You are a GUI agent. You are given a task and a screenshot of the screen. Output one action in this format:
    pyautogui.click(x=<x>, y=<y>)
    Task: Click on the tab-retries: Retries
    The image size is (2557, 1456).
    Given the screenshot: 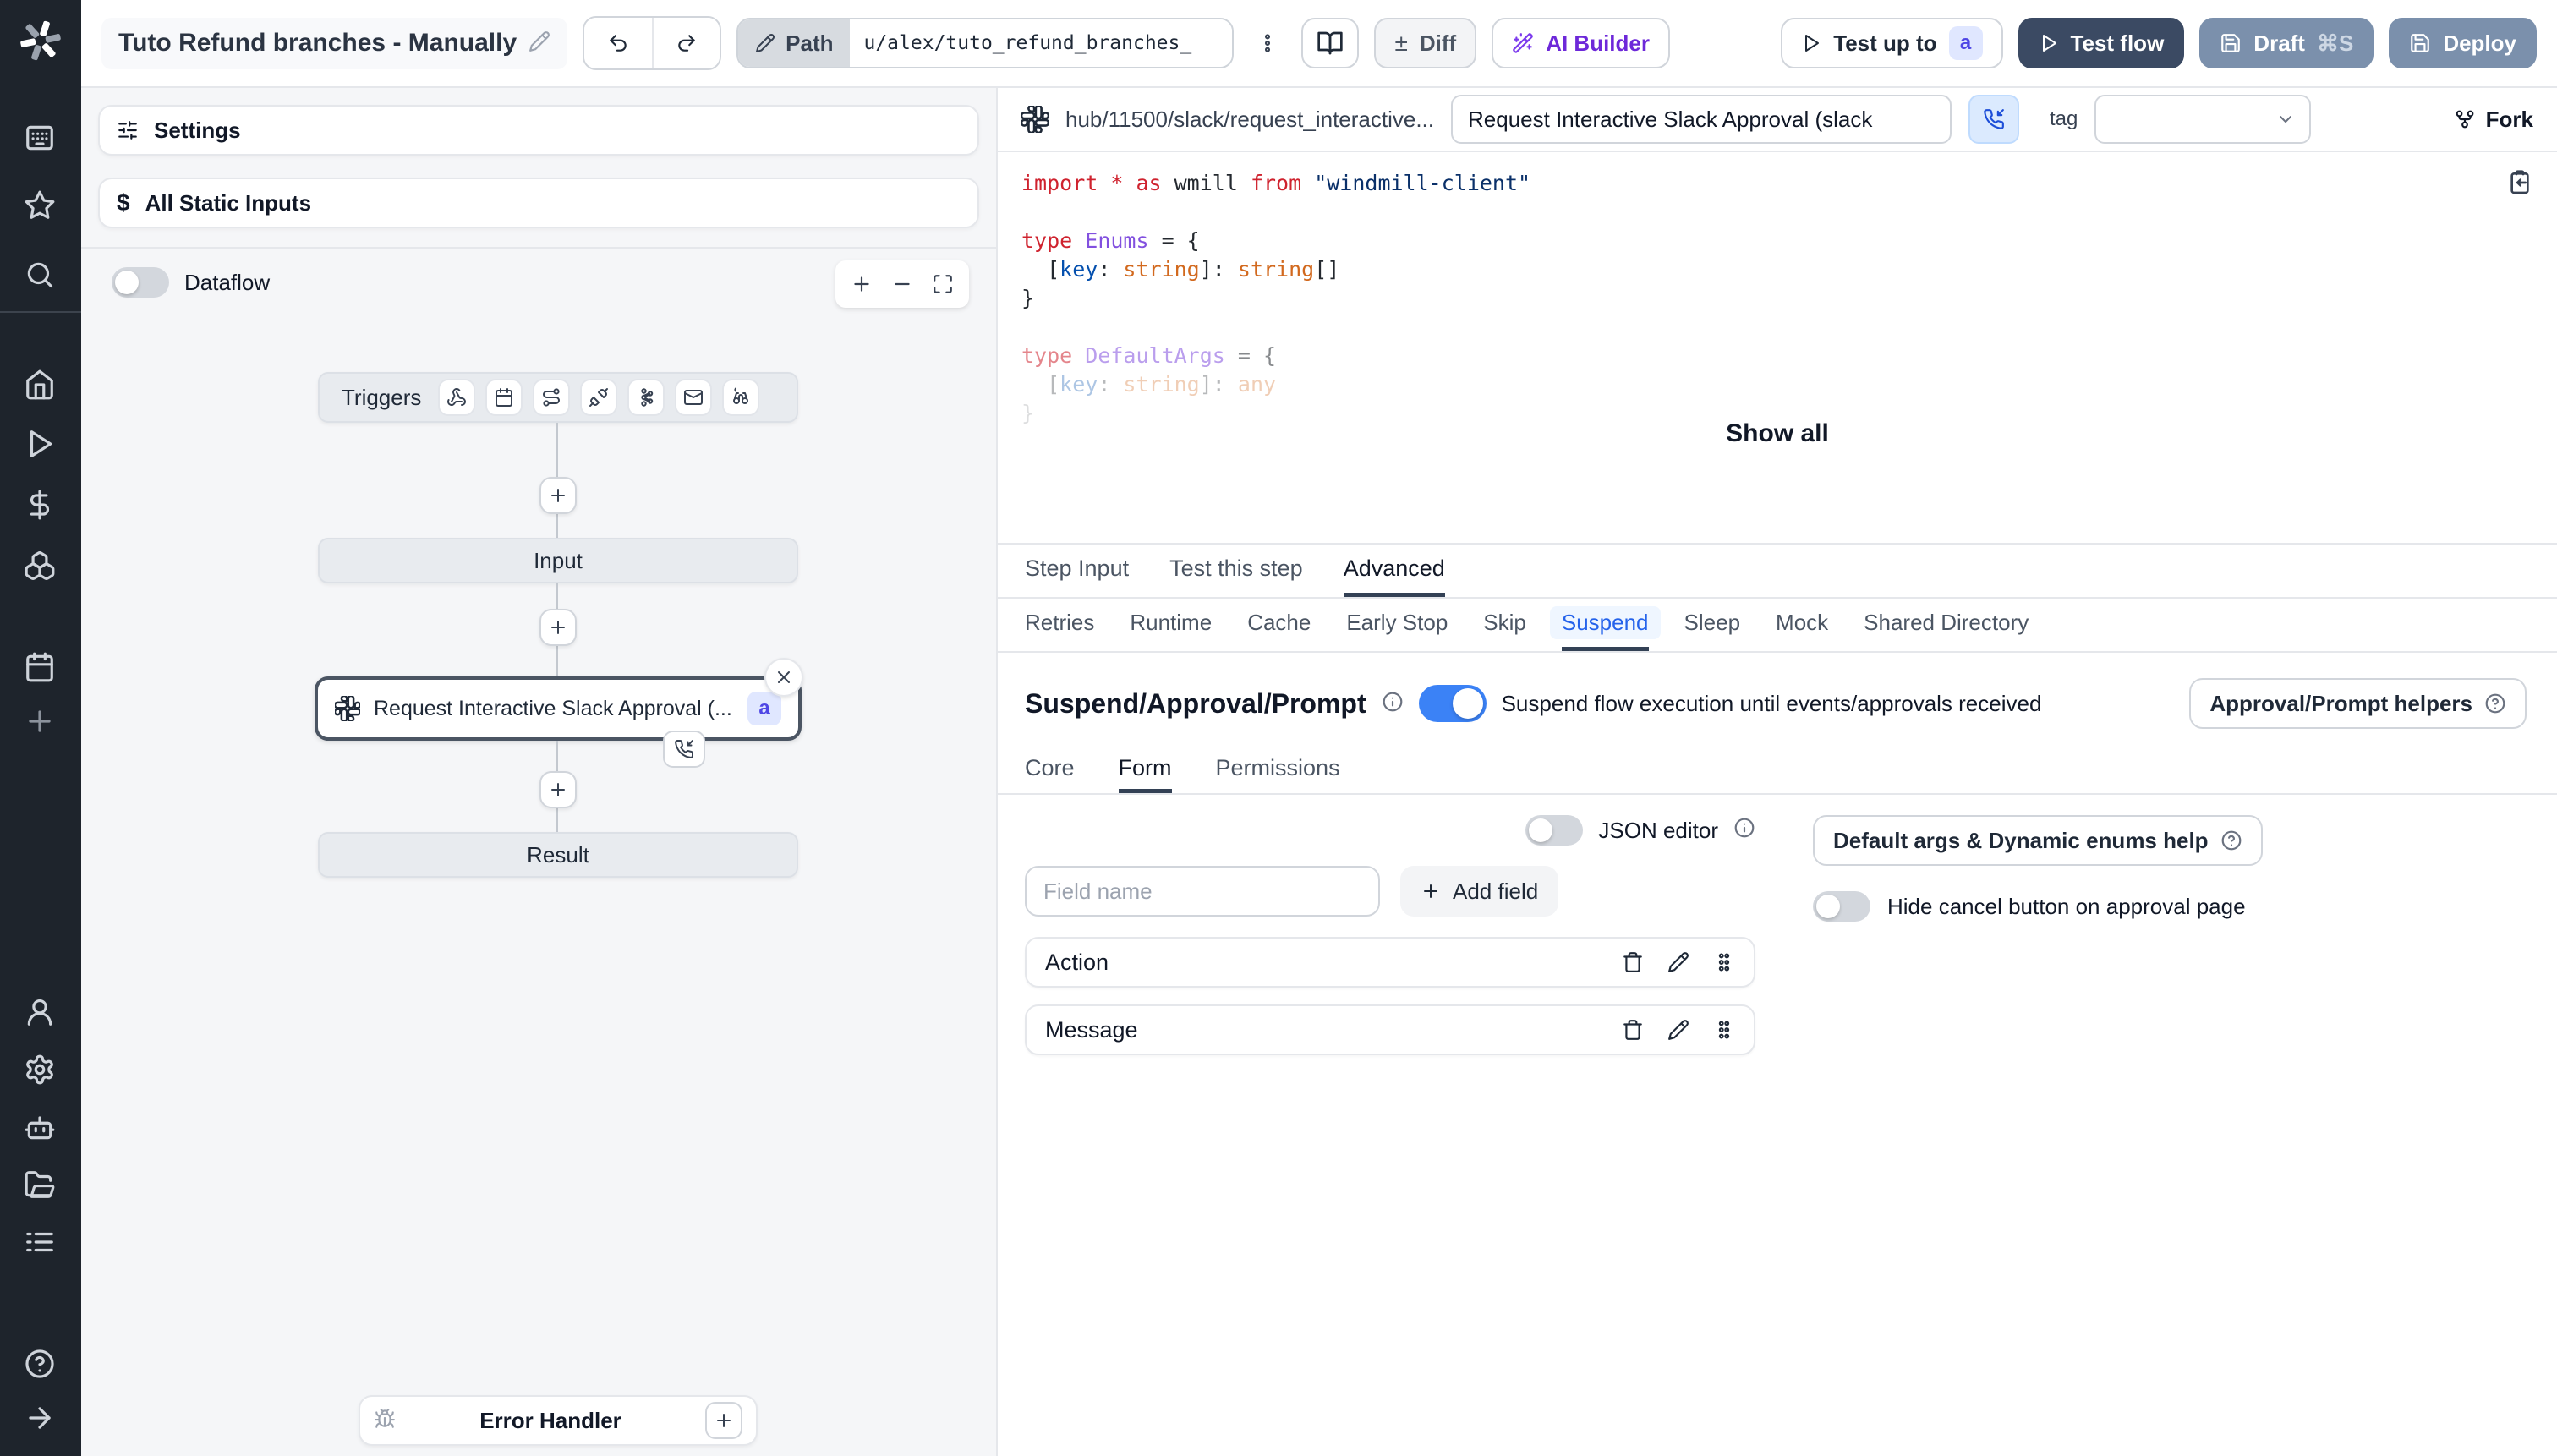 What is the action you would take?
    pyautogui.click(x=1059, y=625)
    